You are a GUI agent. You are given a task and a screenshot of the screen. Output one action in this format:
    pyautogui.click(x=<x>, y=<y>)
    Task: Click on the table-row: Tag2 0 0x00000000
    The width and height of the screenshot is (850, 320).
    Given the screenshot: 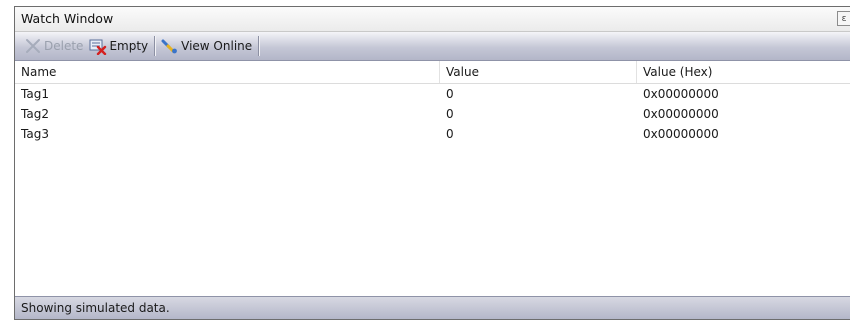 What is the action you would take?
    pyautogui.click(x=432, y=114)
    